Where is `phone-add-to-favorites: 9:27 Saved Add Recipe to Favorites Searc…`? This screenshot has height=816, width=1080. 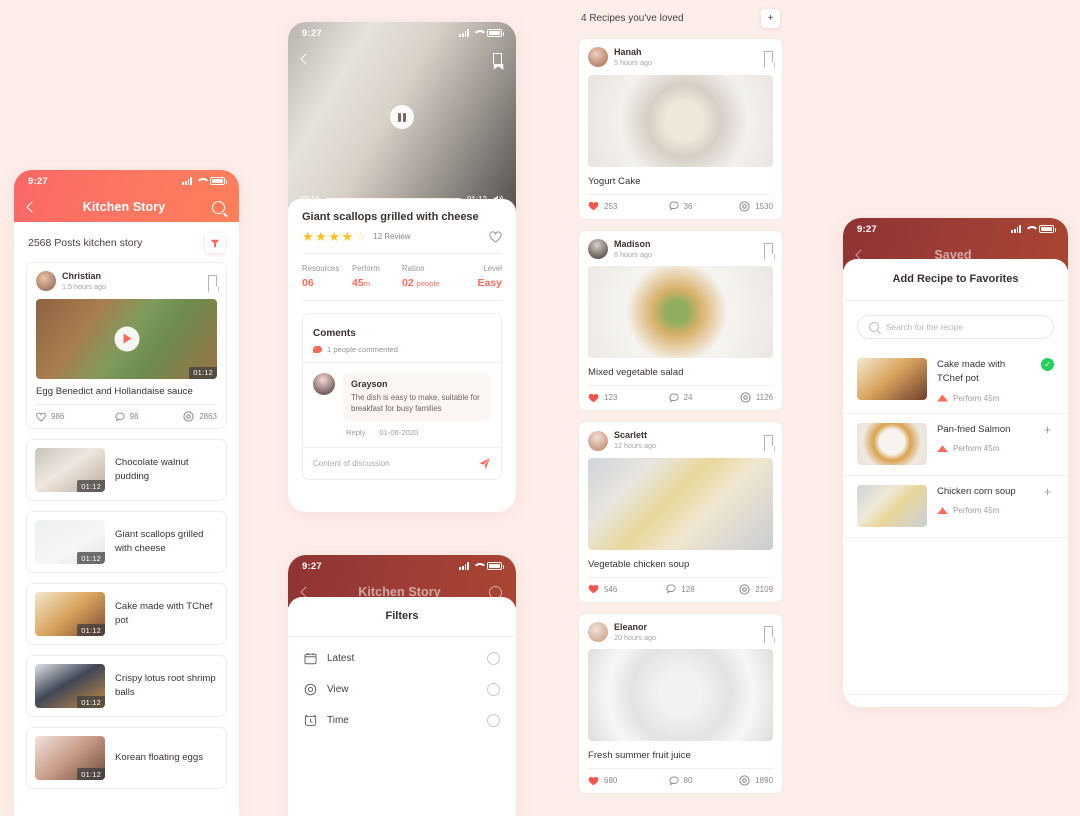 phone-add-to-favorites: 9:27 Saved Add Recipe to Favorites Searc… is located at coordinates (955, 462).